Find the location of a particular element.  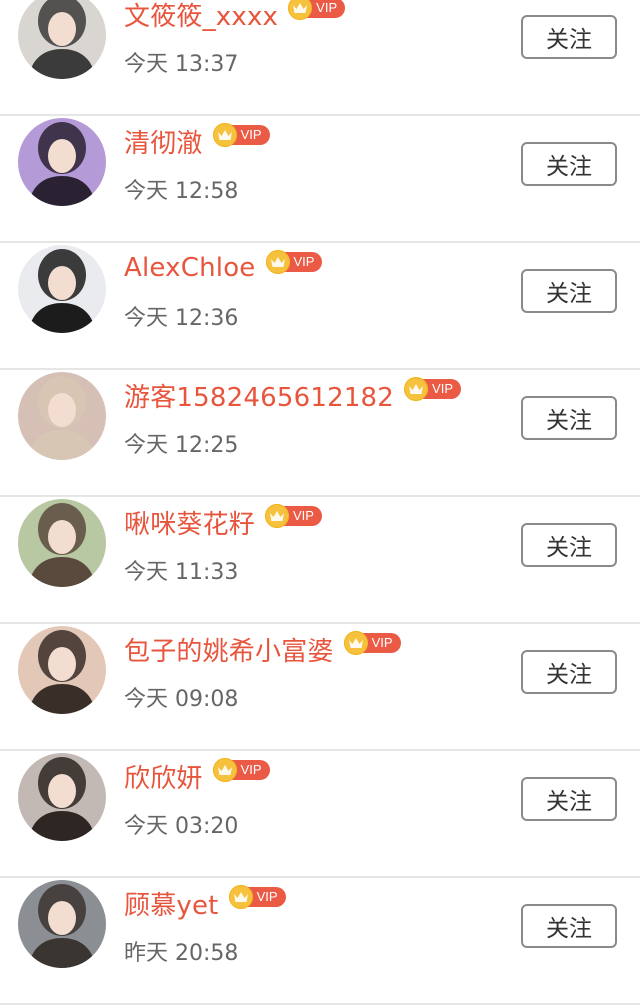

username: AlexChloe is located at coordinates (190, 268).